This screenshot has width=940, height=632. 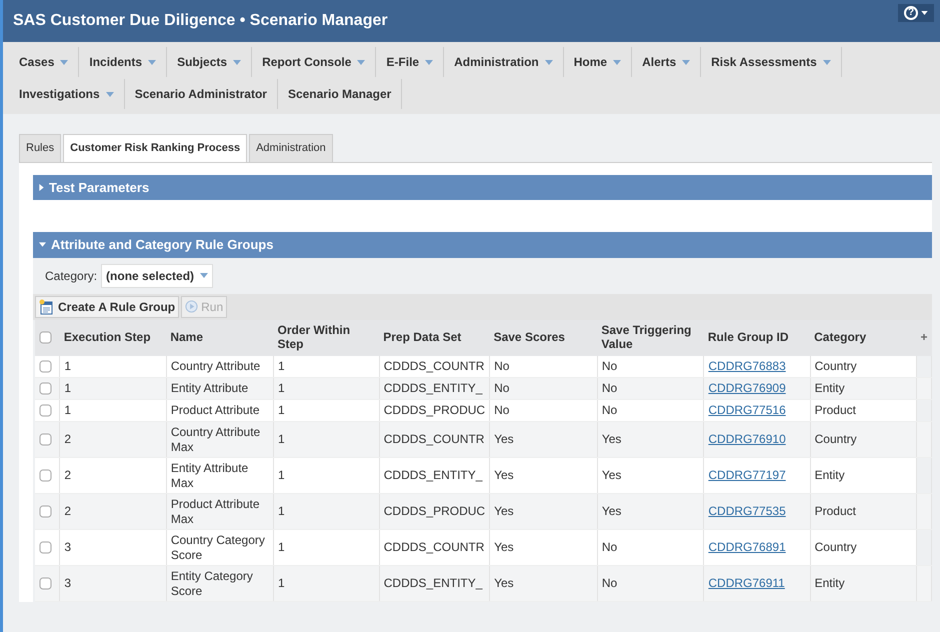 I want to click on collapsed-arrow-icon, so click(x=41, y=187).